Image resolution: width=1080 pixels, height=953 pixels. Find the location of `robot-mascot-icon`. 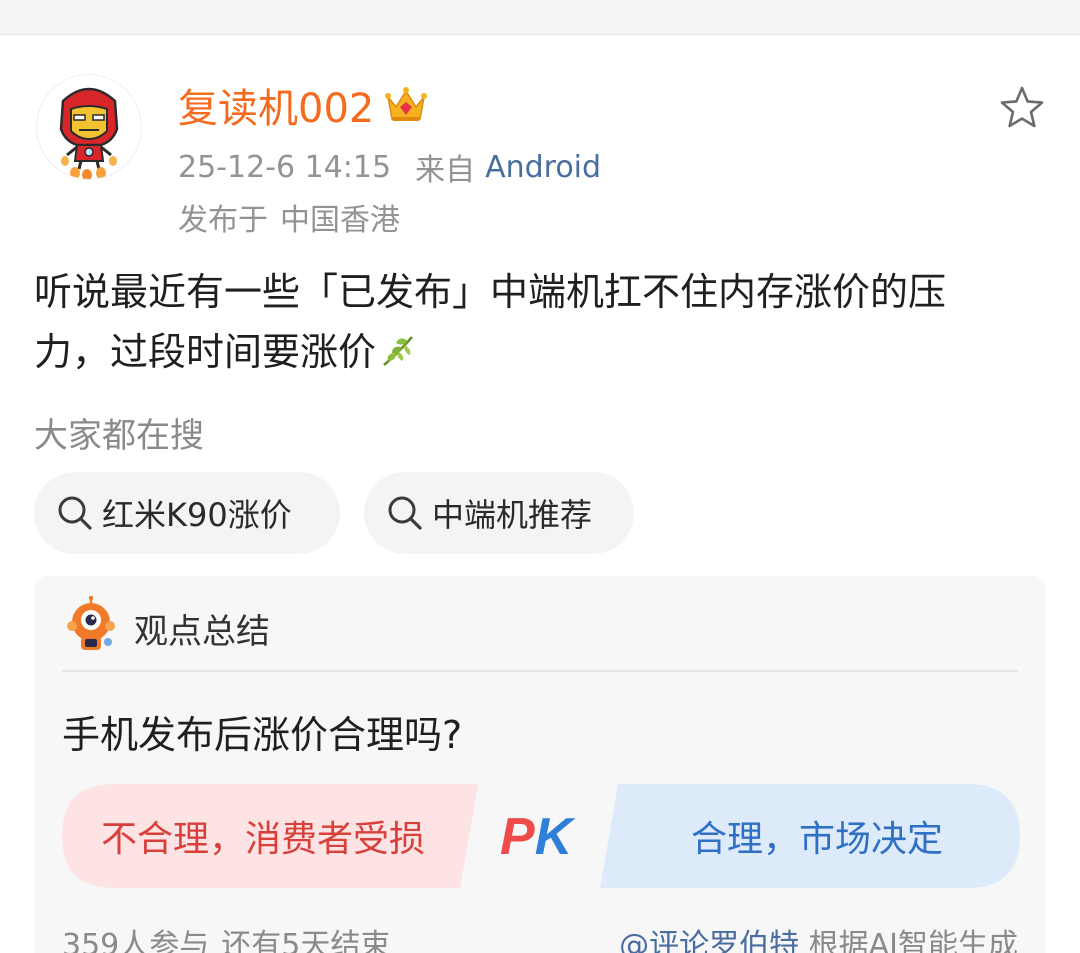

robot-mascot-icon is located at coordinates (91, 623).